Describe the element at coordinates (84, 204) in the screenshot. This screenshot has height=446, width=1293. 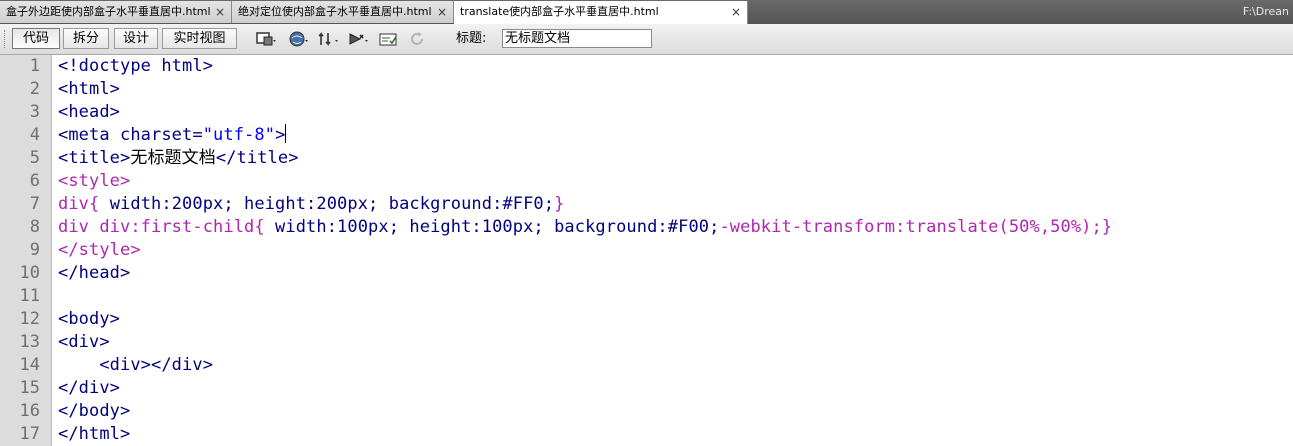
I see `css-selector: div{` at that location.